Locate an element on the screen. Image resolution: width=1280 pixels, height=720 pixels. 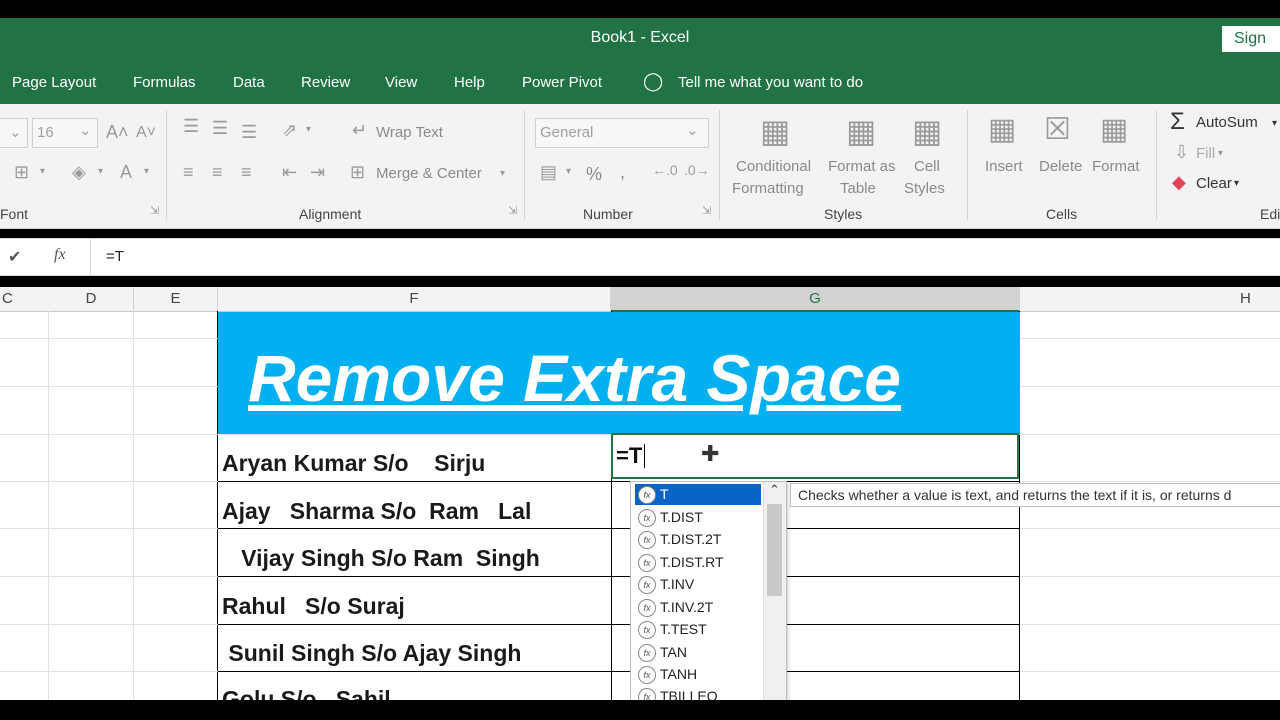
format-as-table-icon: ▦ is located at coordinates (861, 131).